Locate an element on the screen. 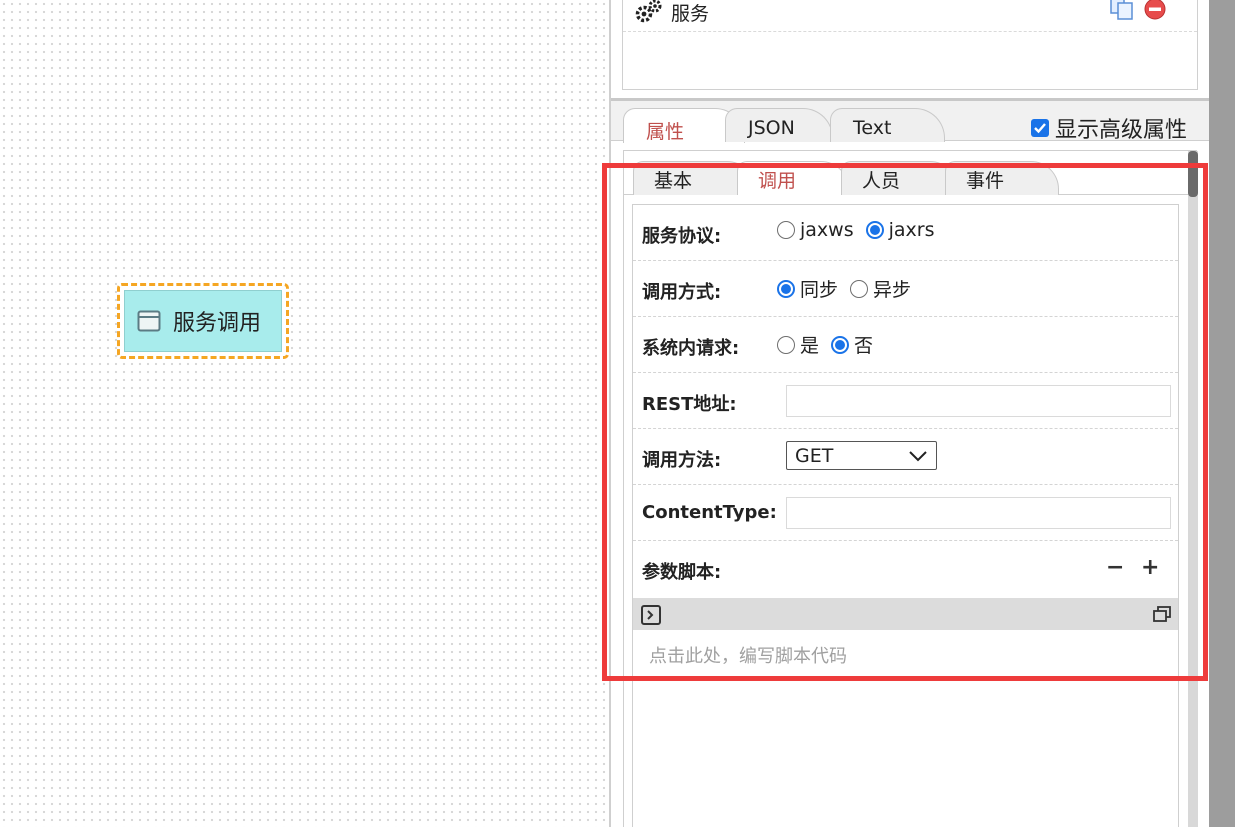 The height and width of the screenshot is (827, 1235). tab-label: Text is located at coordinates (872, 128).